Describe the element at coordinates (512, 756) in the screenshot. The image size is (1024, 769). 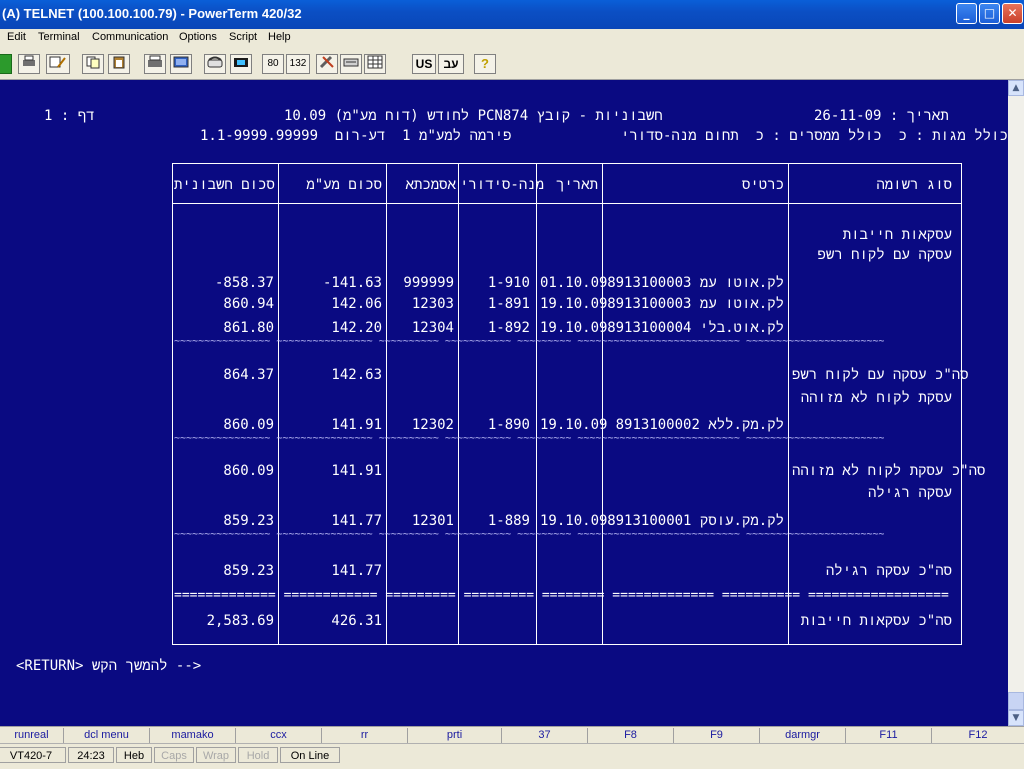
I see `status-bar: VT420-7 24:23 Heb Caps Wrap Hold On Line` at that location.